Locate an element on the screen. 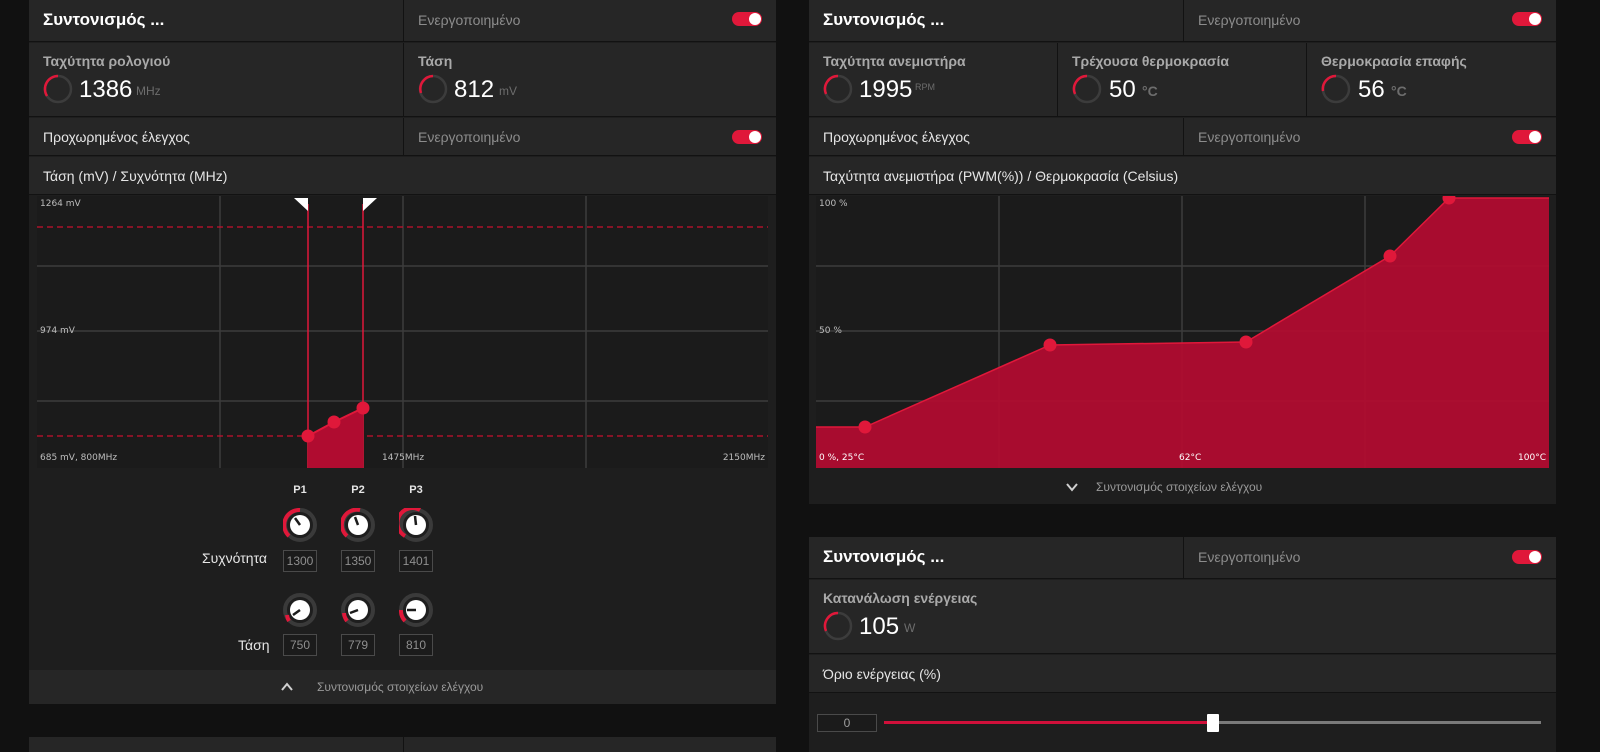  x-axis-left-label: 685 mV, 800MHz is located at coordinates (78, 458).